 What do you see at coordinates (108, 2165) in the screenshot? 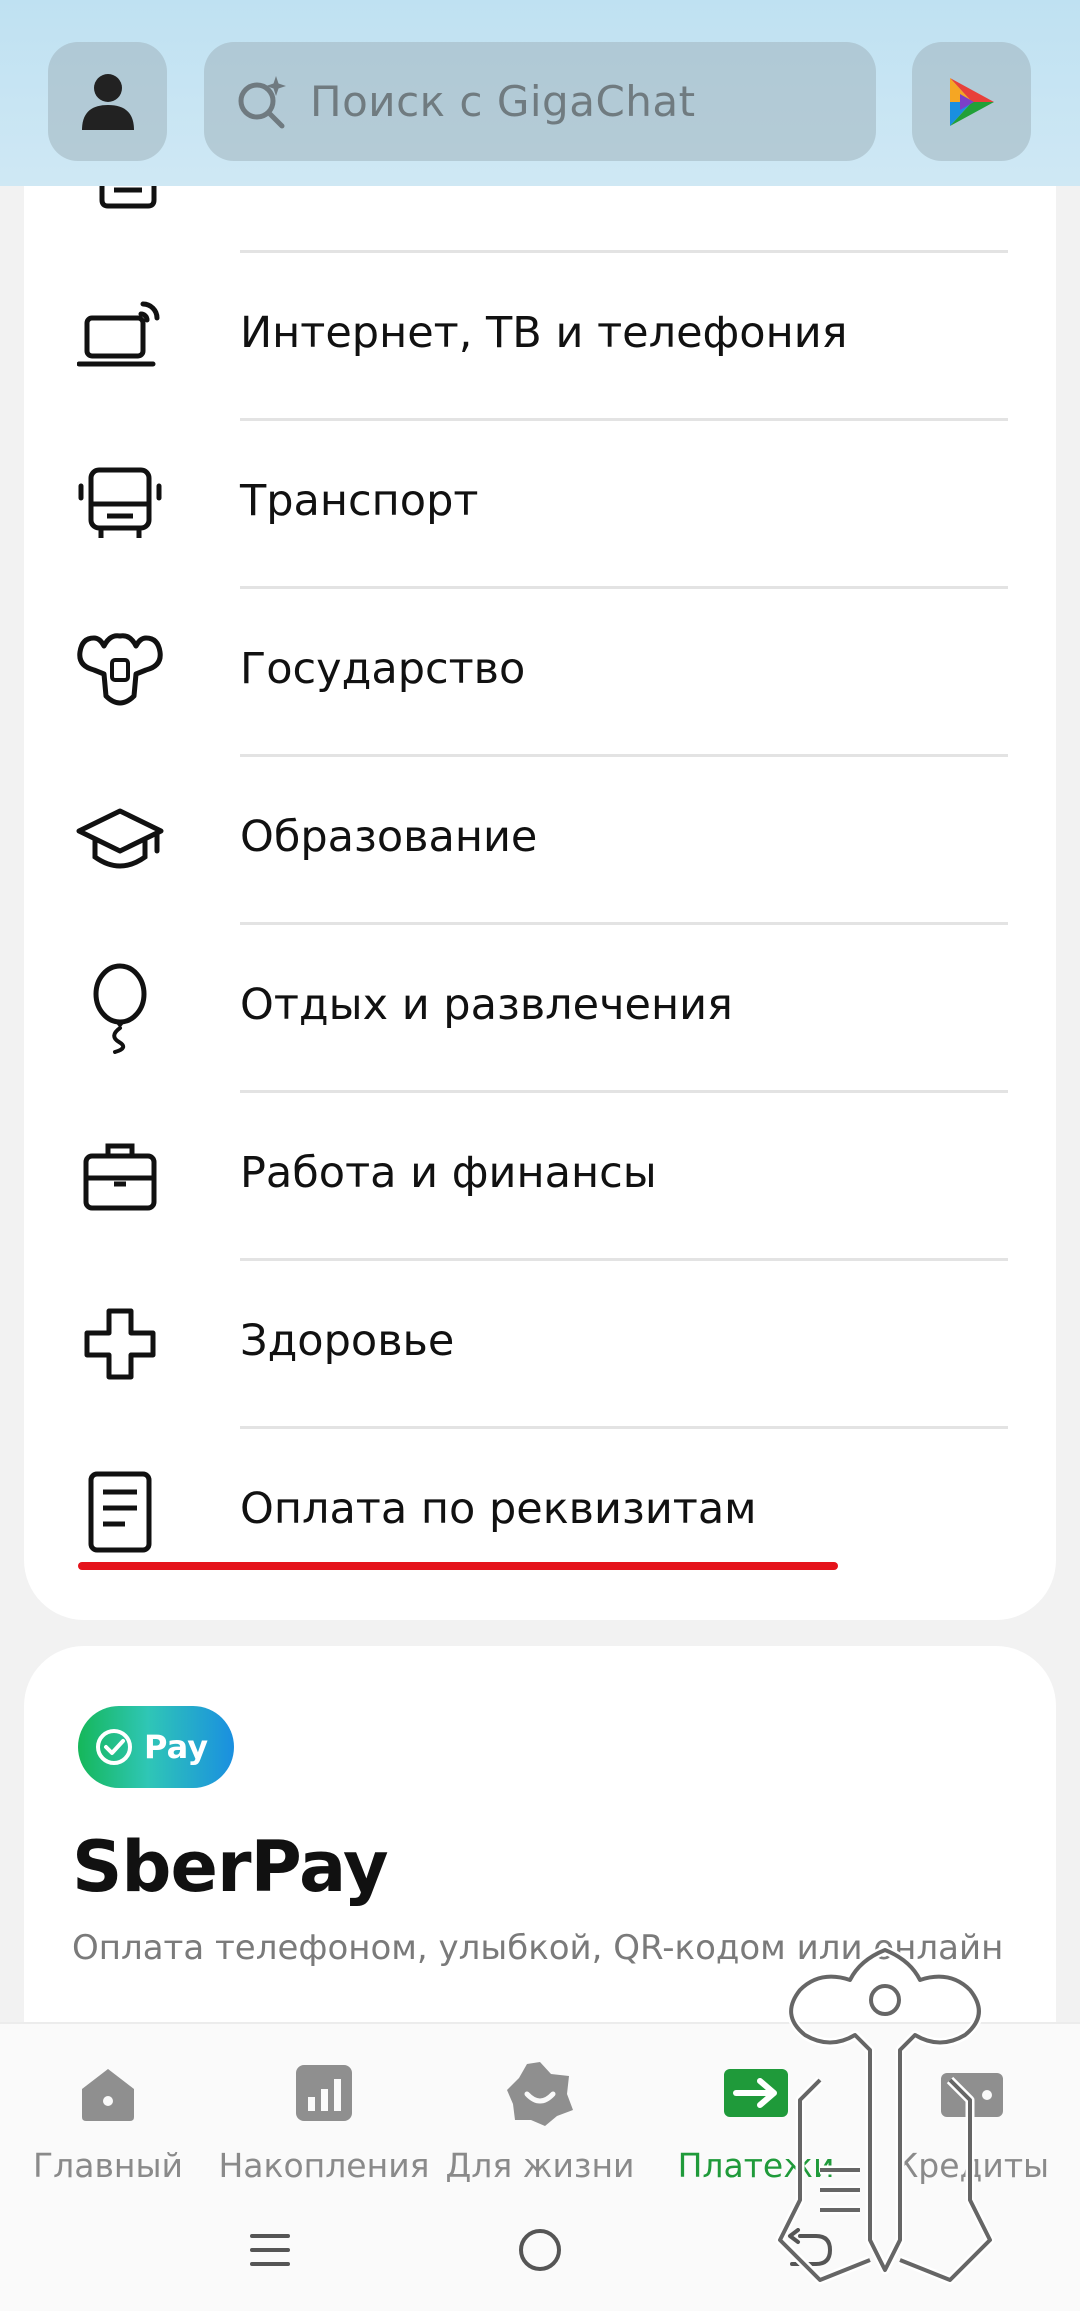
I see `nav-label: Главный` at bounding box center [108, 2165].